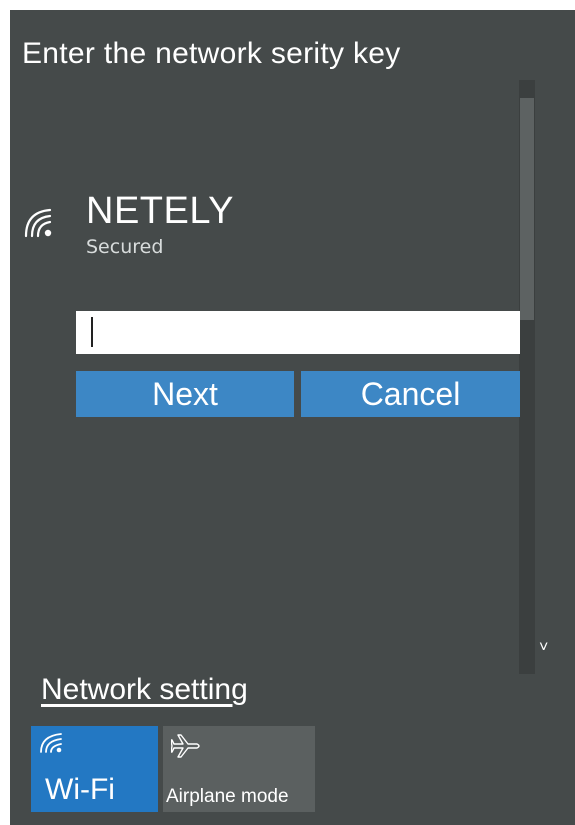  I want to click on airplane-mode-tile: Airplane mode, so click(239, 769).